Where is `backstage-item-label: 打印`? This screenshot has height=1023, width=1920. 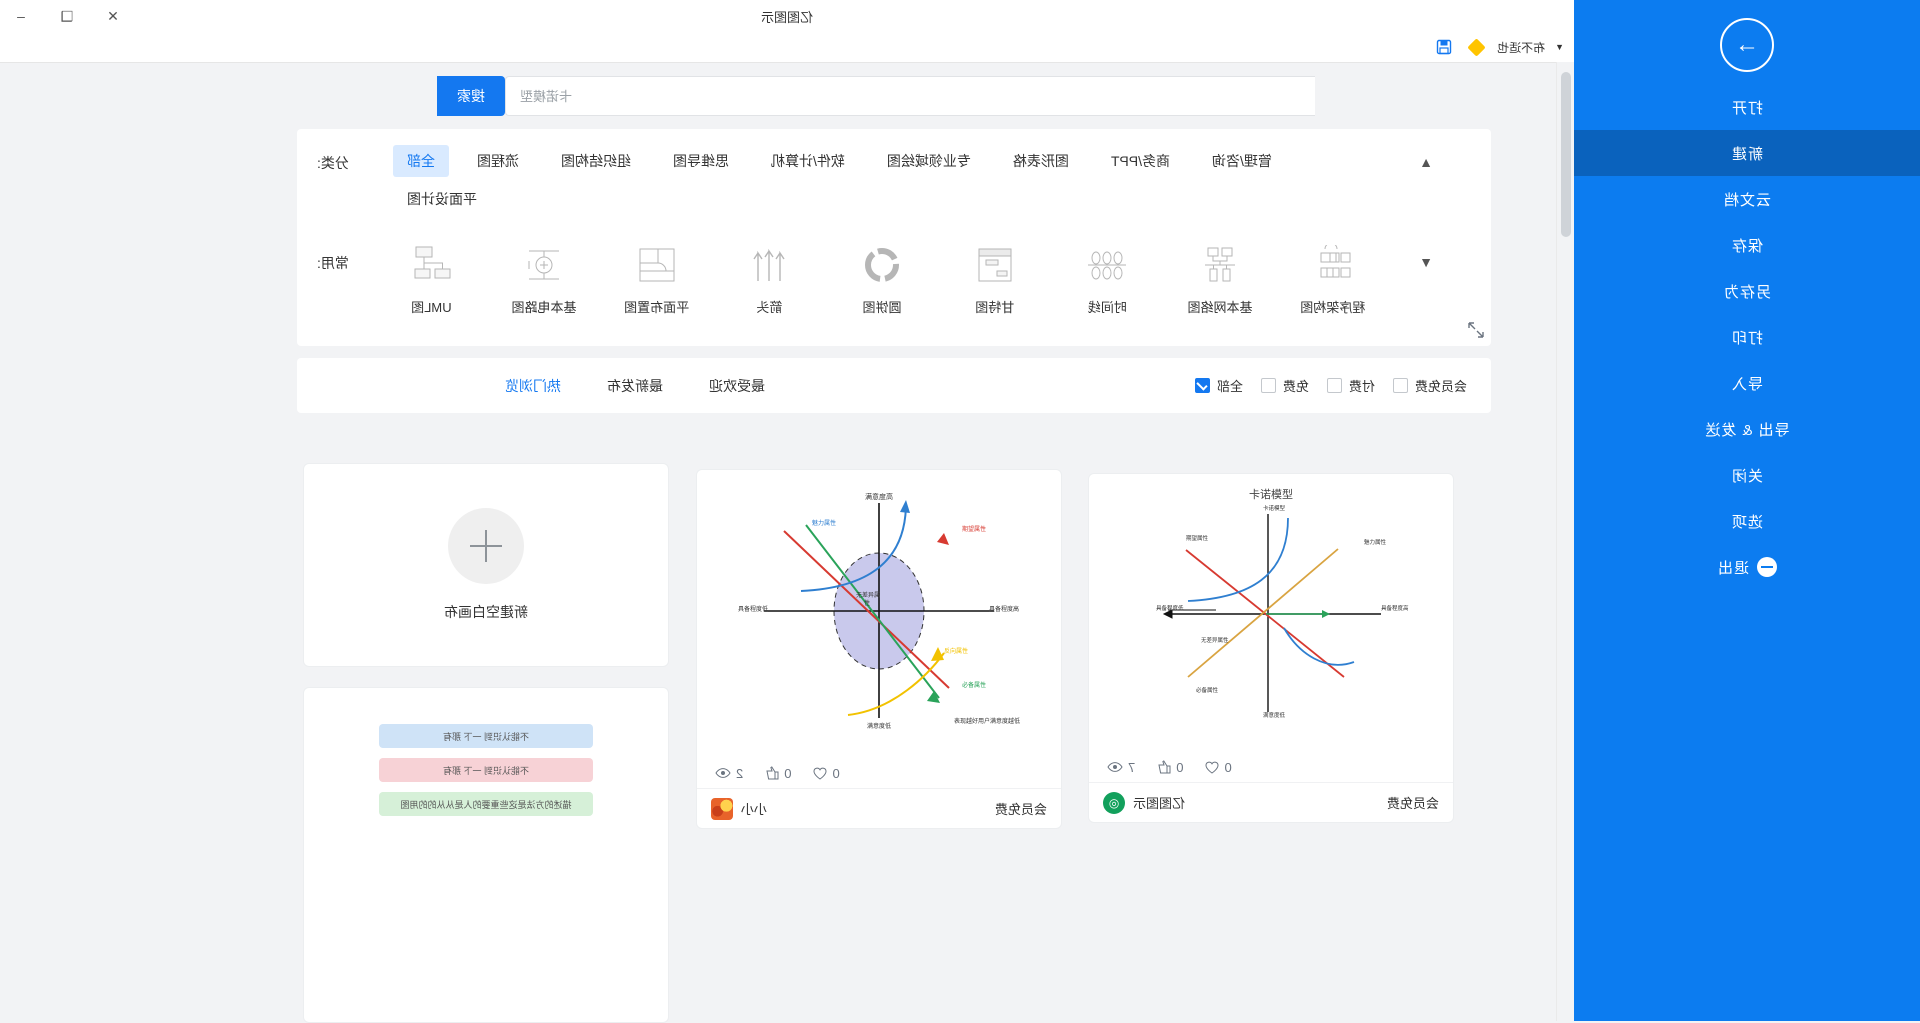 backstage-item-label: 打印 is located at coordinates (1747, 338).